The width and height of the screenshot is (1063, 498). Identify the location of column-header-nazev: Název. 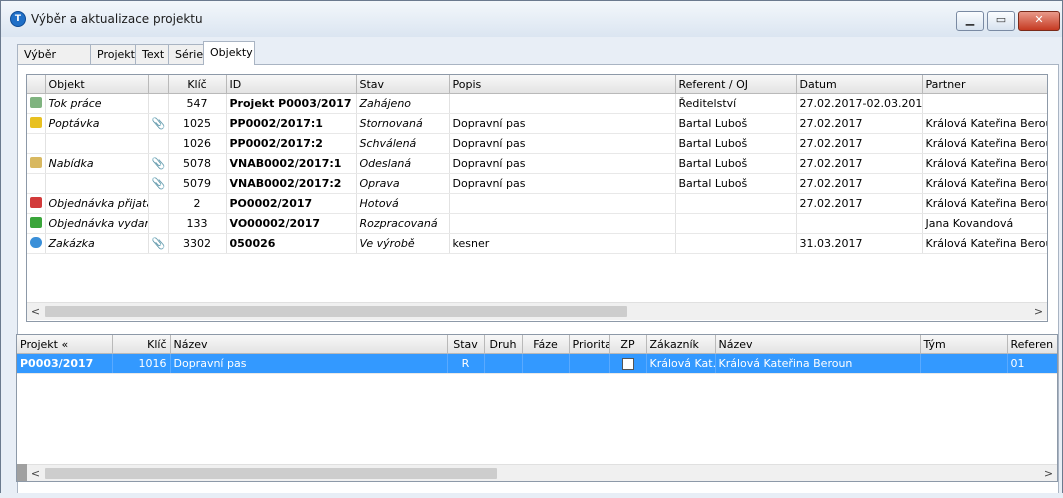
(309, 344).